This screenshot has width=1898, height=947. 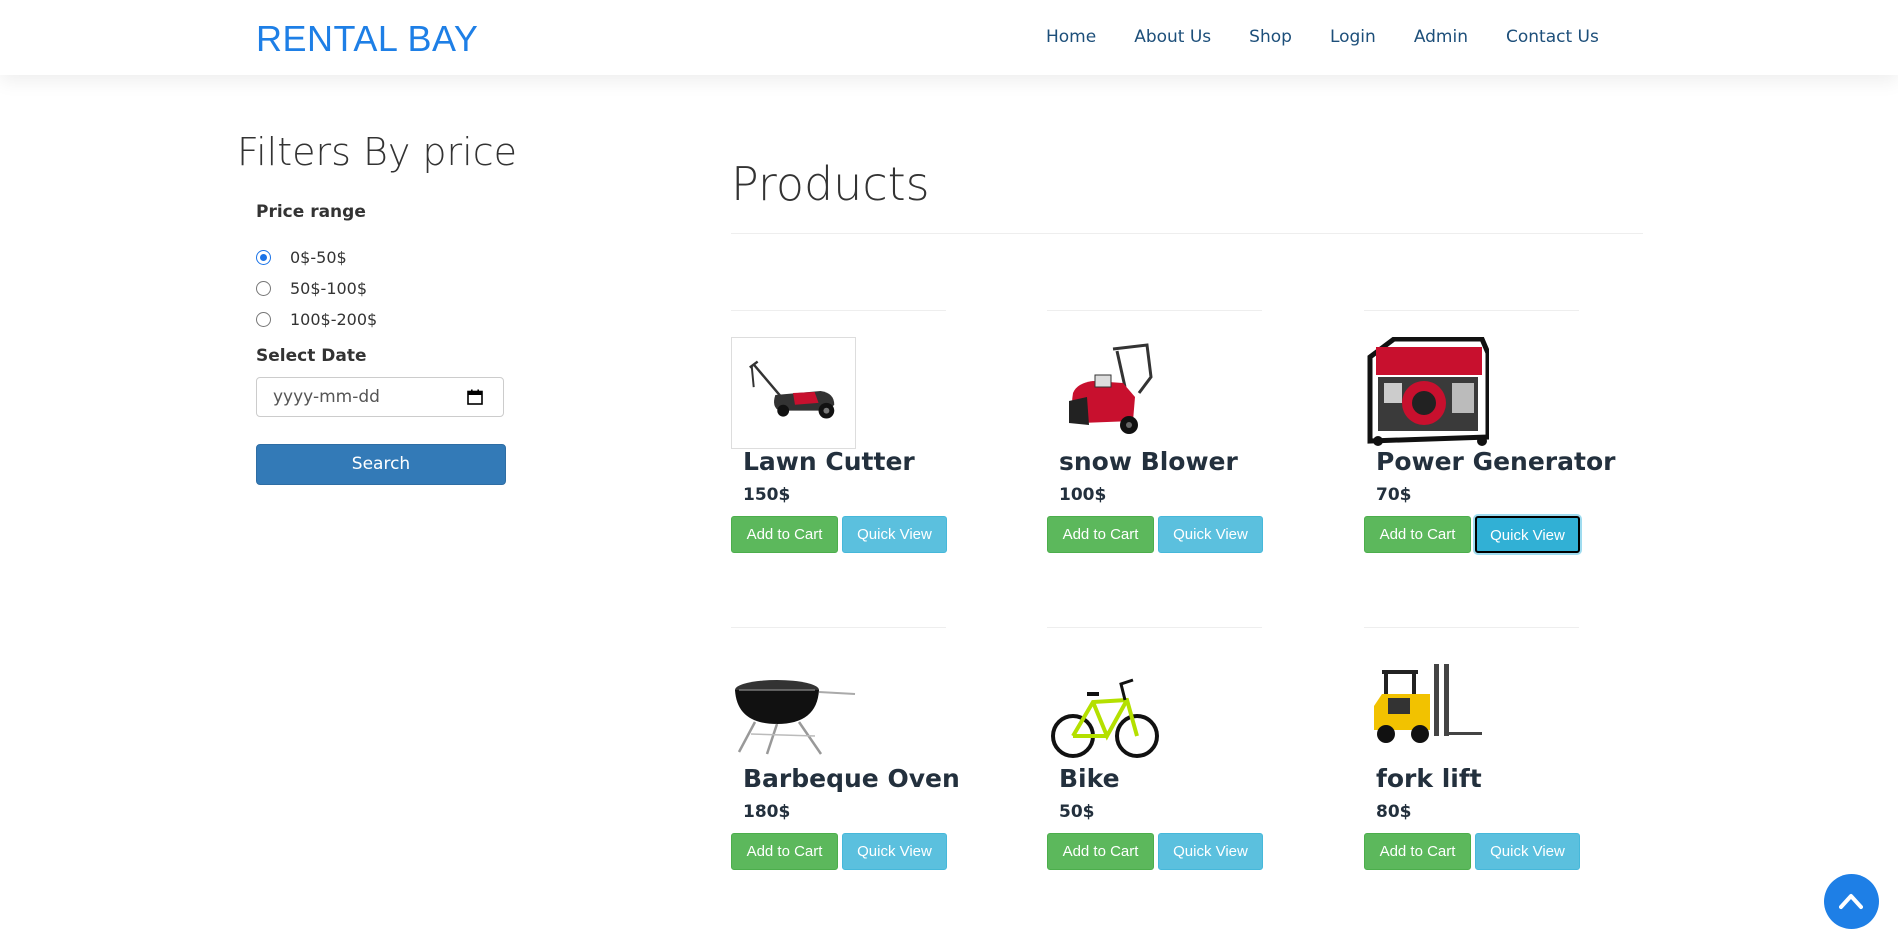 I want to click on calendar-icon, so click(x=475, y=397).